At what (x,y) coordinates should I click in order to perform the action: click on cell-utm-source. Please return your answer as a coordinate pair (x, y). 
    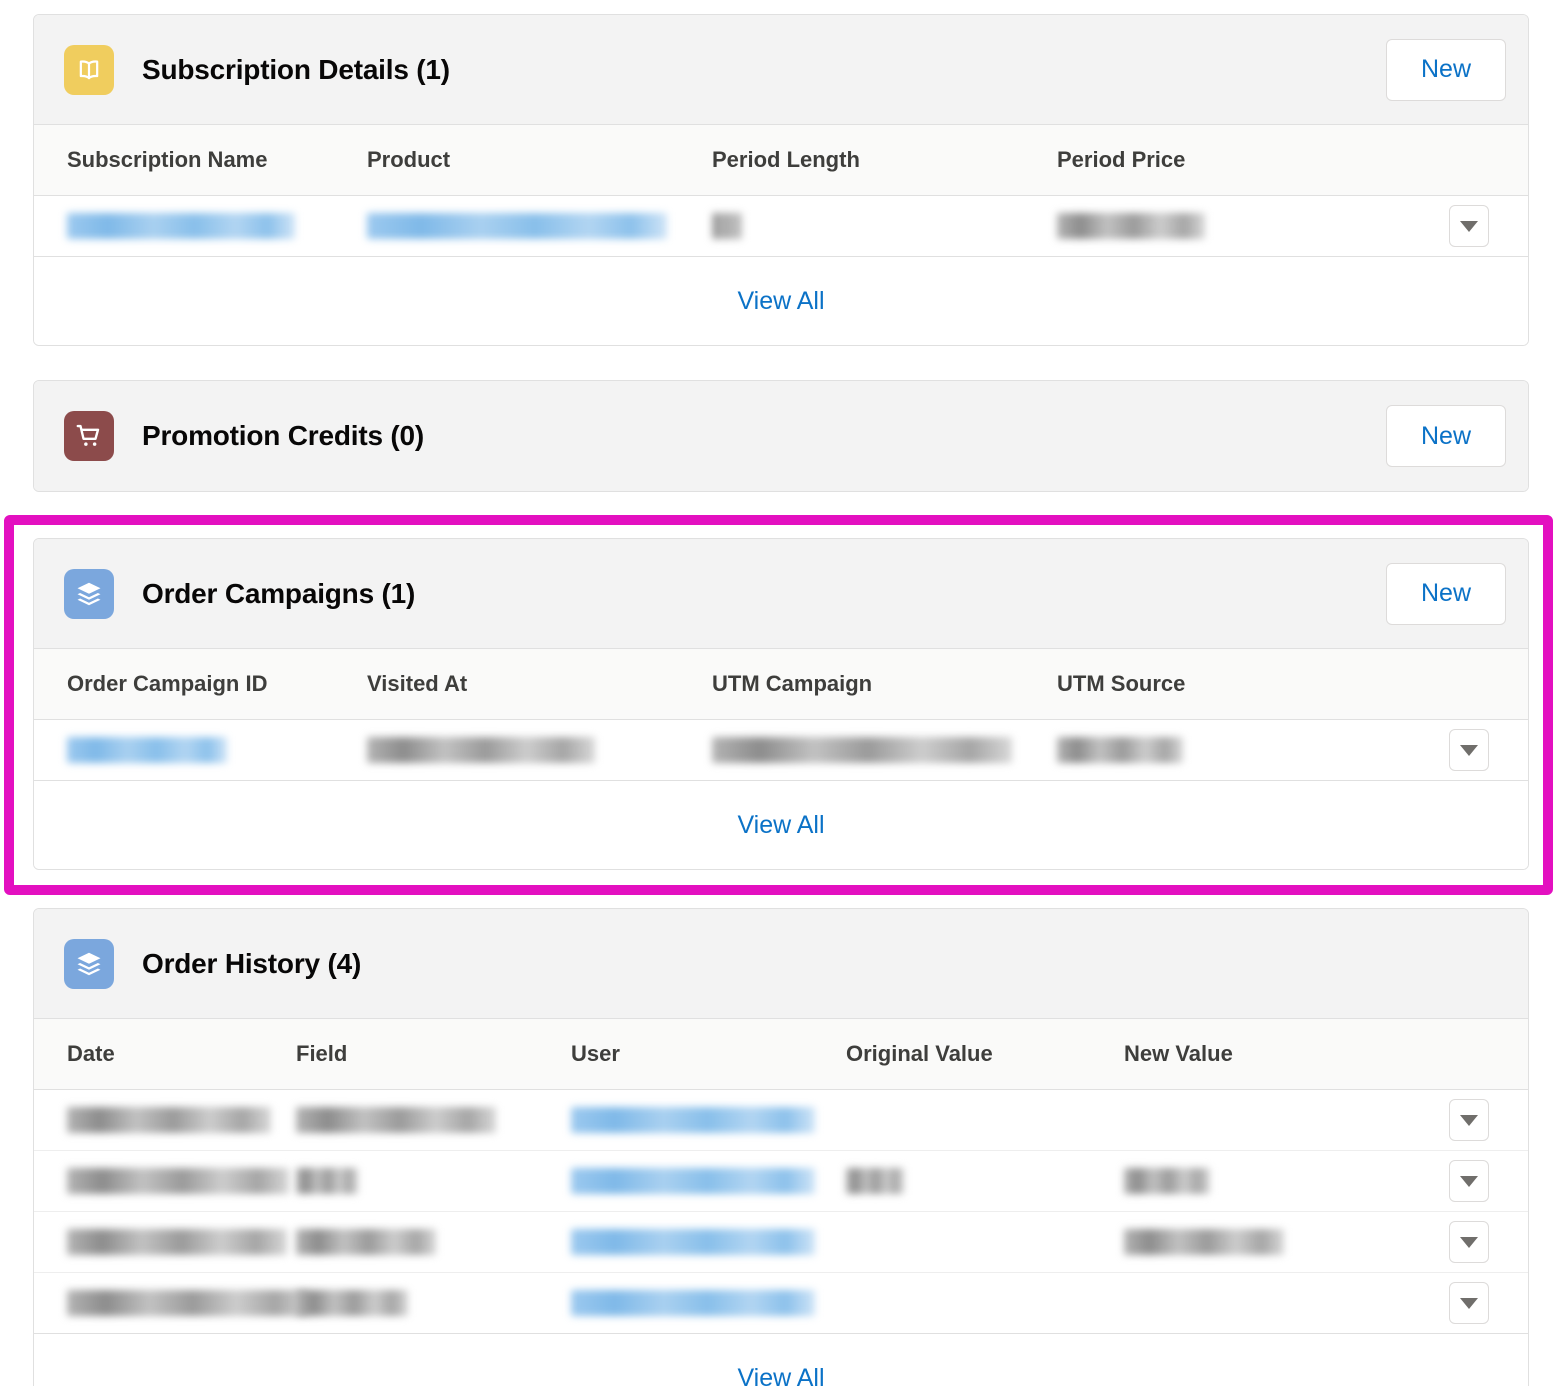
    Looking at the image, I should click on (1232, 750).